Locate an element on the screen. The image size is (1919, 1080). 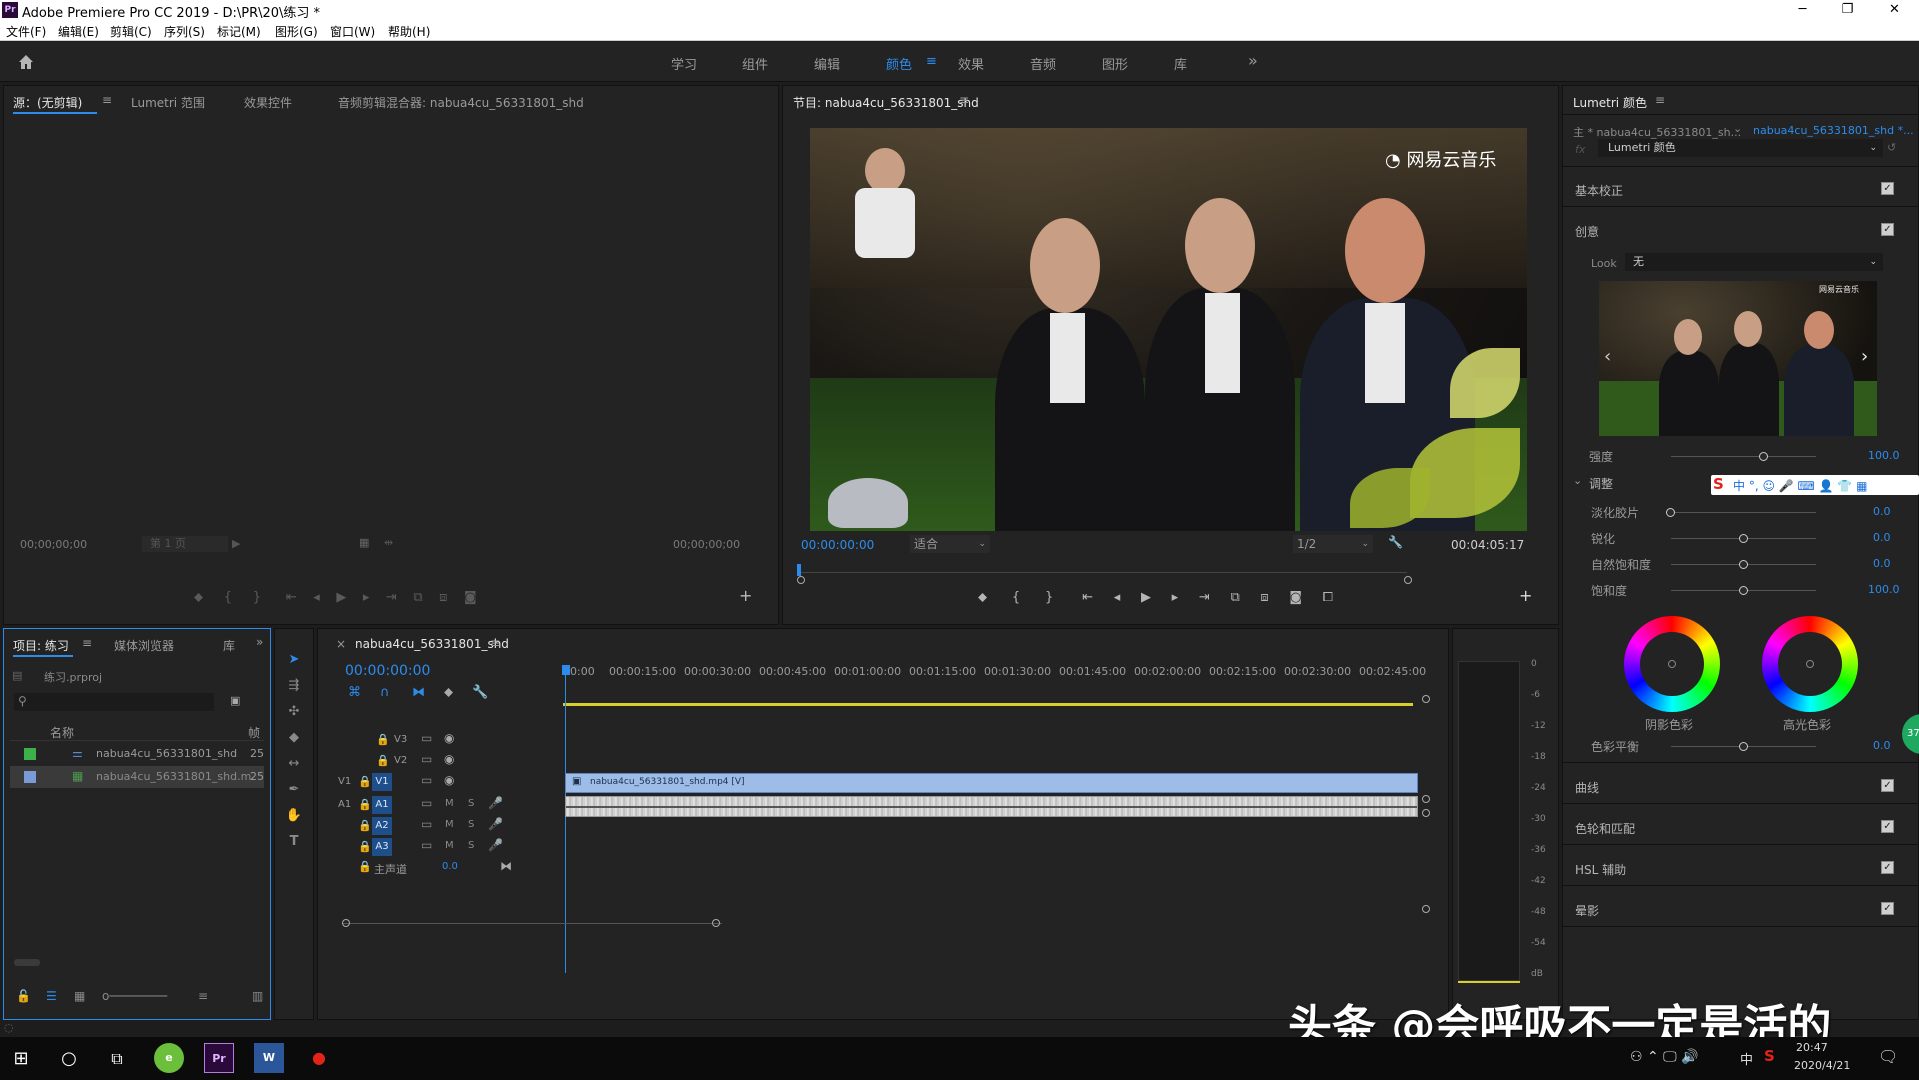
menu-window: 窗口(W) is located at coordinates (352, 31).